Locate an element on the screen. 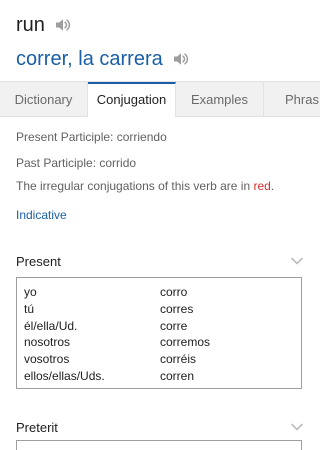 Image resolution: width=320 pixels, height=450 pixels. irregular-note-red: red is located at coordinates (262, 186).